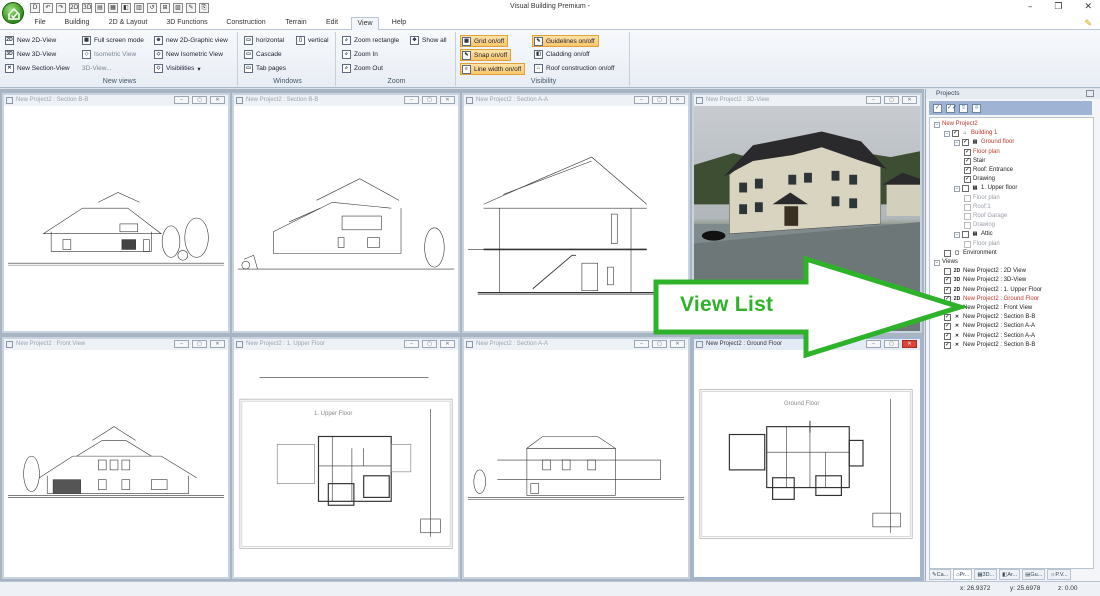  I want to click on tab-pages-button: ▭ Tab pages, so click(265, 68).